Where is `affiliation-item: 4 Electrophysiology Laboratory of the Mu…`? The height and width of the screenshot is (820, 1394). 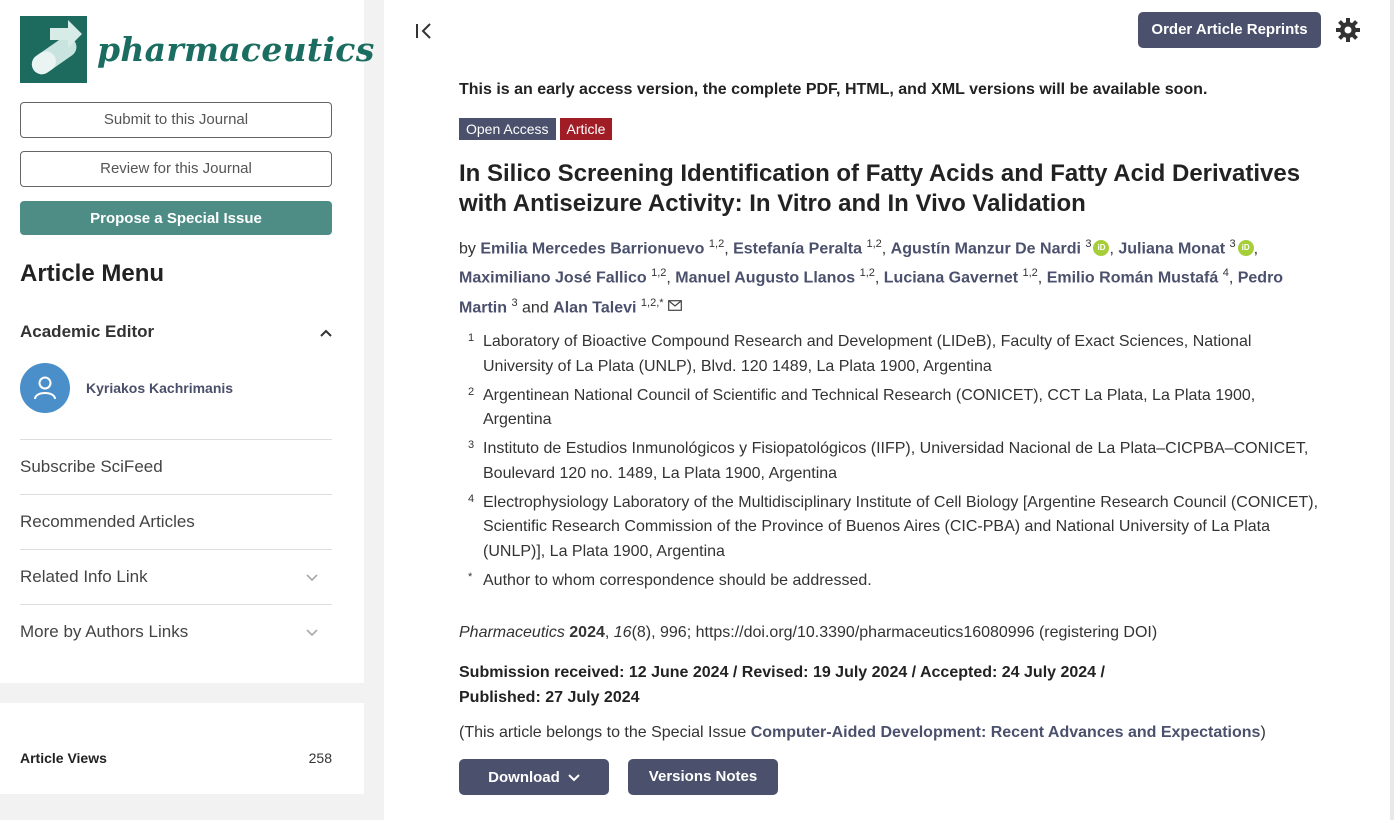
affiliation-item: 4 Electrophysiology Laboratory of the Mu… is located at coordinates (893, 526).